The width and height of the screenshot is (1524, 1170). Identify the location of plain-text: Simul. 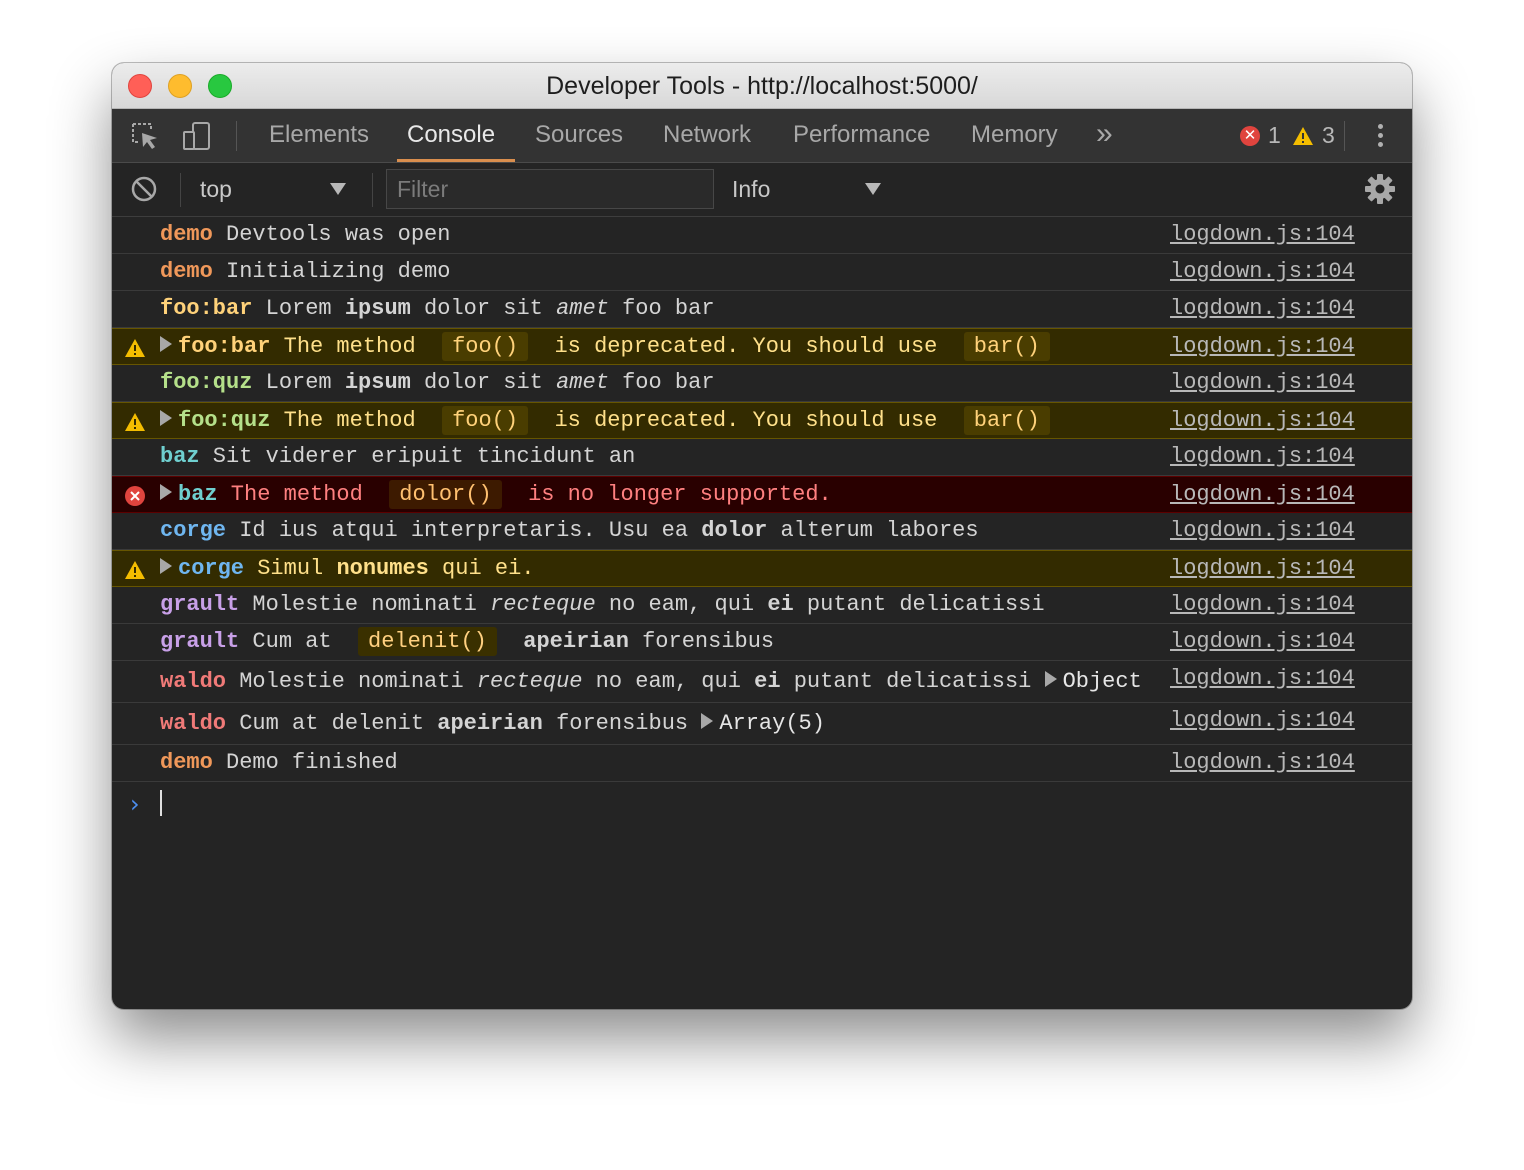
(290, 568).